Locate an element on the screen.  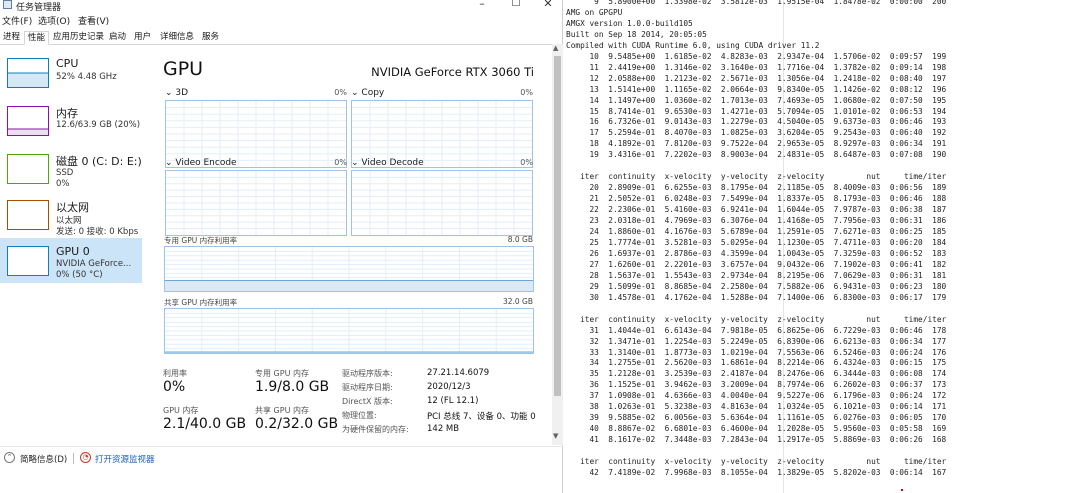
menu-options: 选项(O) is located at coordinates (54, 20).